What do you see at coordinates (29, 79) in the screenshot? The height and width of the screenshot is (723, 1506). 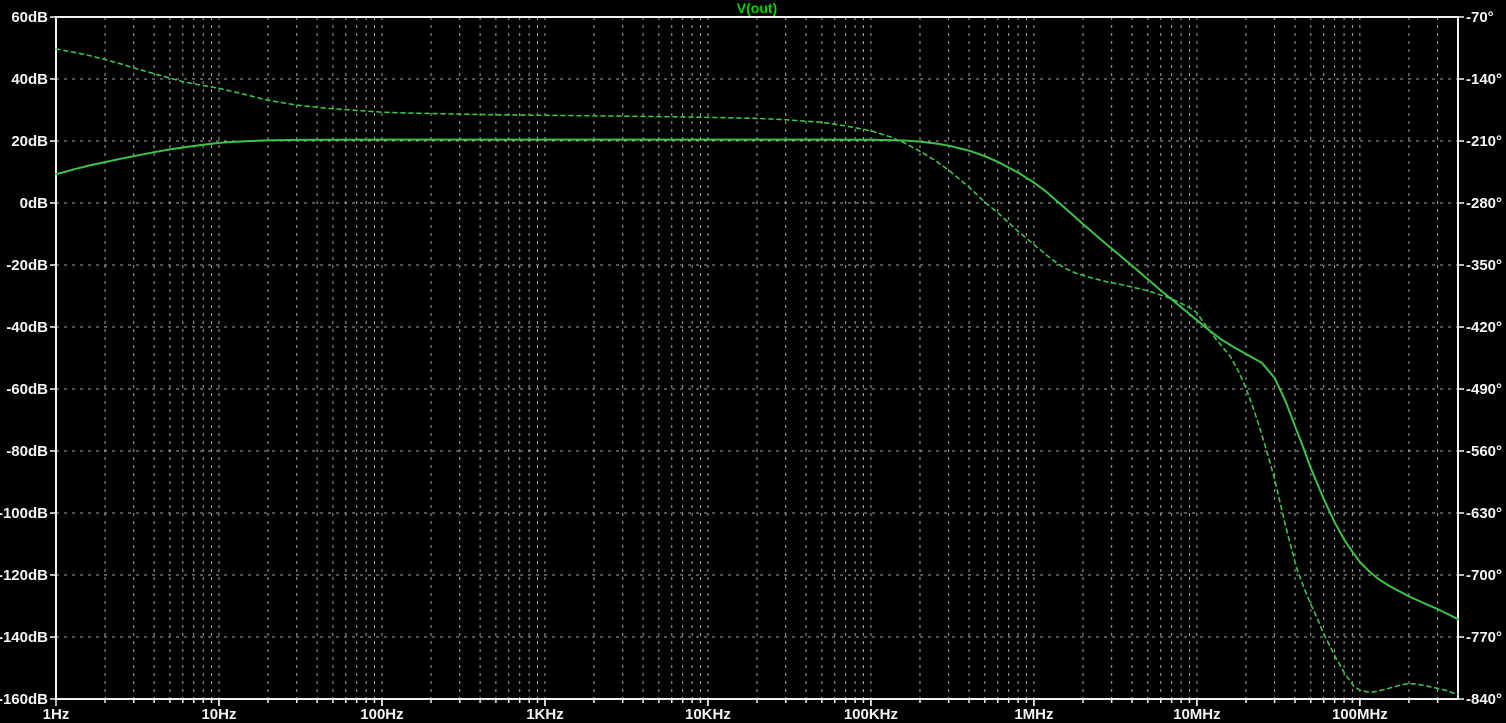 I see `y-left-tick-label: 40dB` at bounding box center [29, 79].